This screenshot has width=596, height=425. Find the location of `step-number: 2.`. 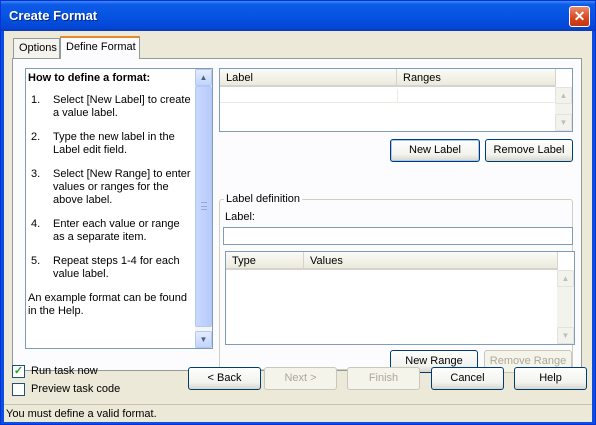

step-number: 2. is located at coordinates (36, 137).